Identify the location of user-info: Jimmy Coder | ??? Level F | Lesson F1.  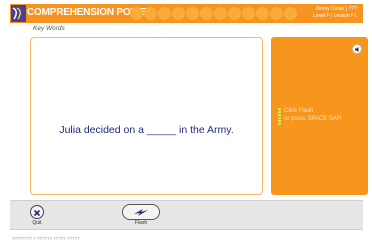
(335, 13).